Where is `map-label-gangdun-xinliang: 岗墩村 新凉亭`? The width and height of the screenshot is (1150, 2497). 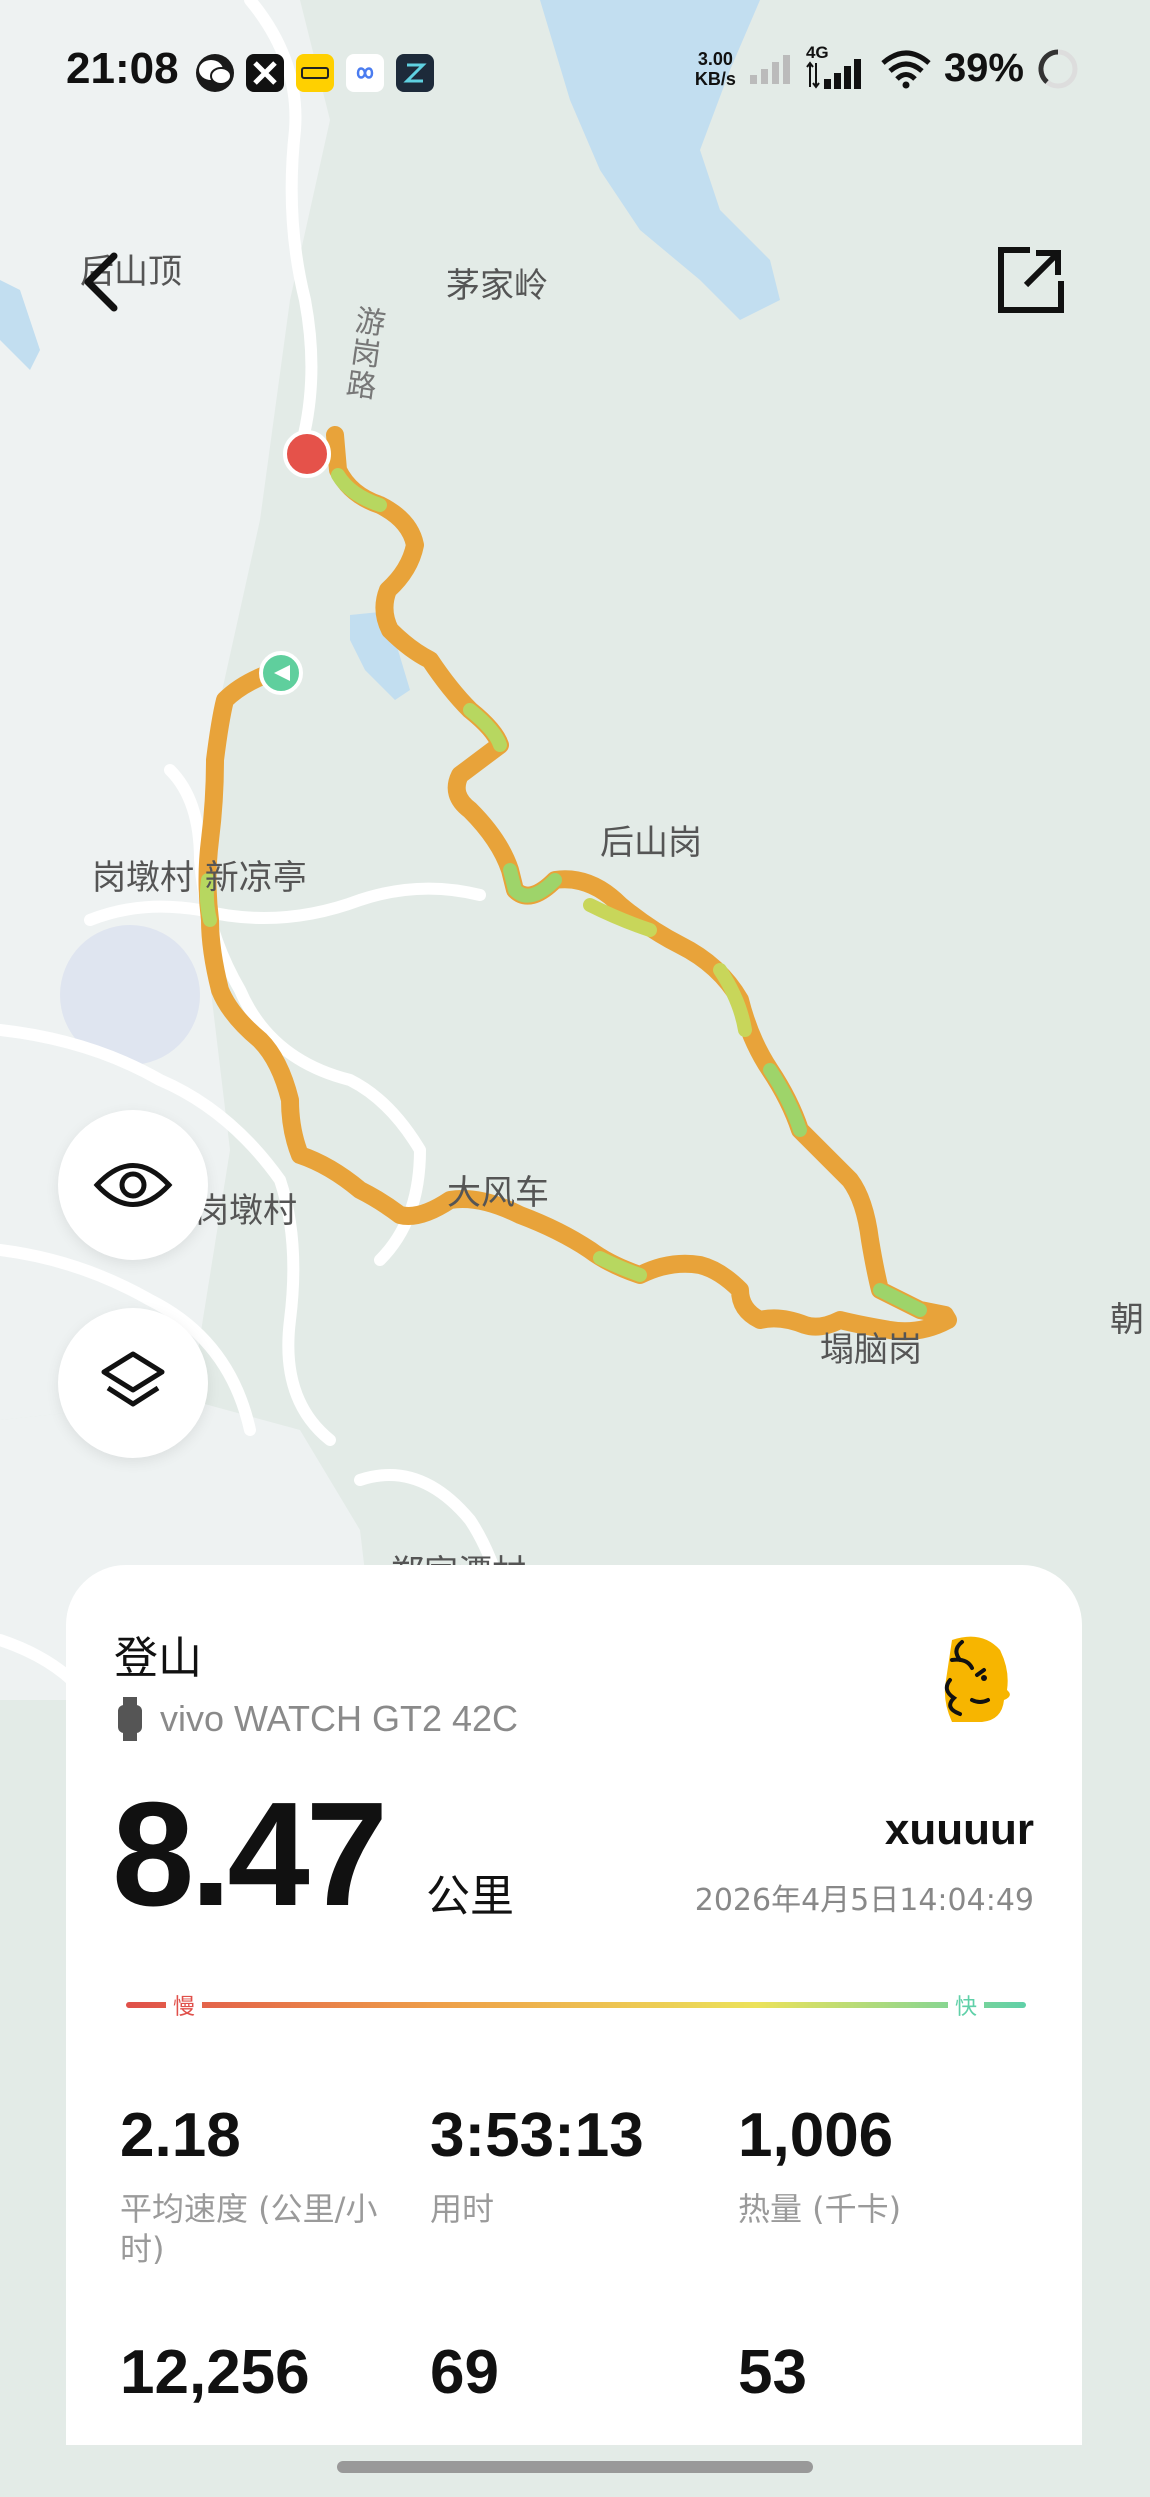 map-label-gangdun-xinliang: 岗墩村 新凉亭 is located at coordinates (199, 878).